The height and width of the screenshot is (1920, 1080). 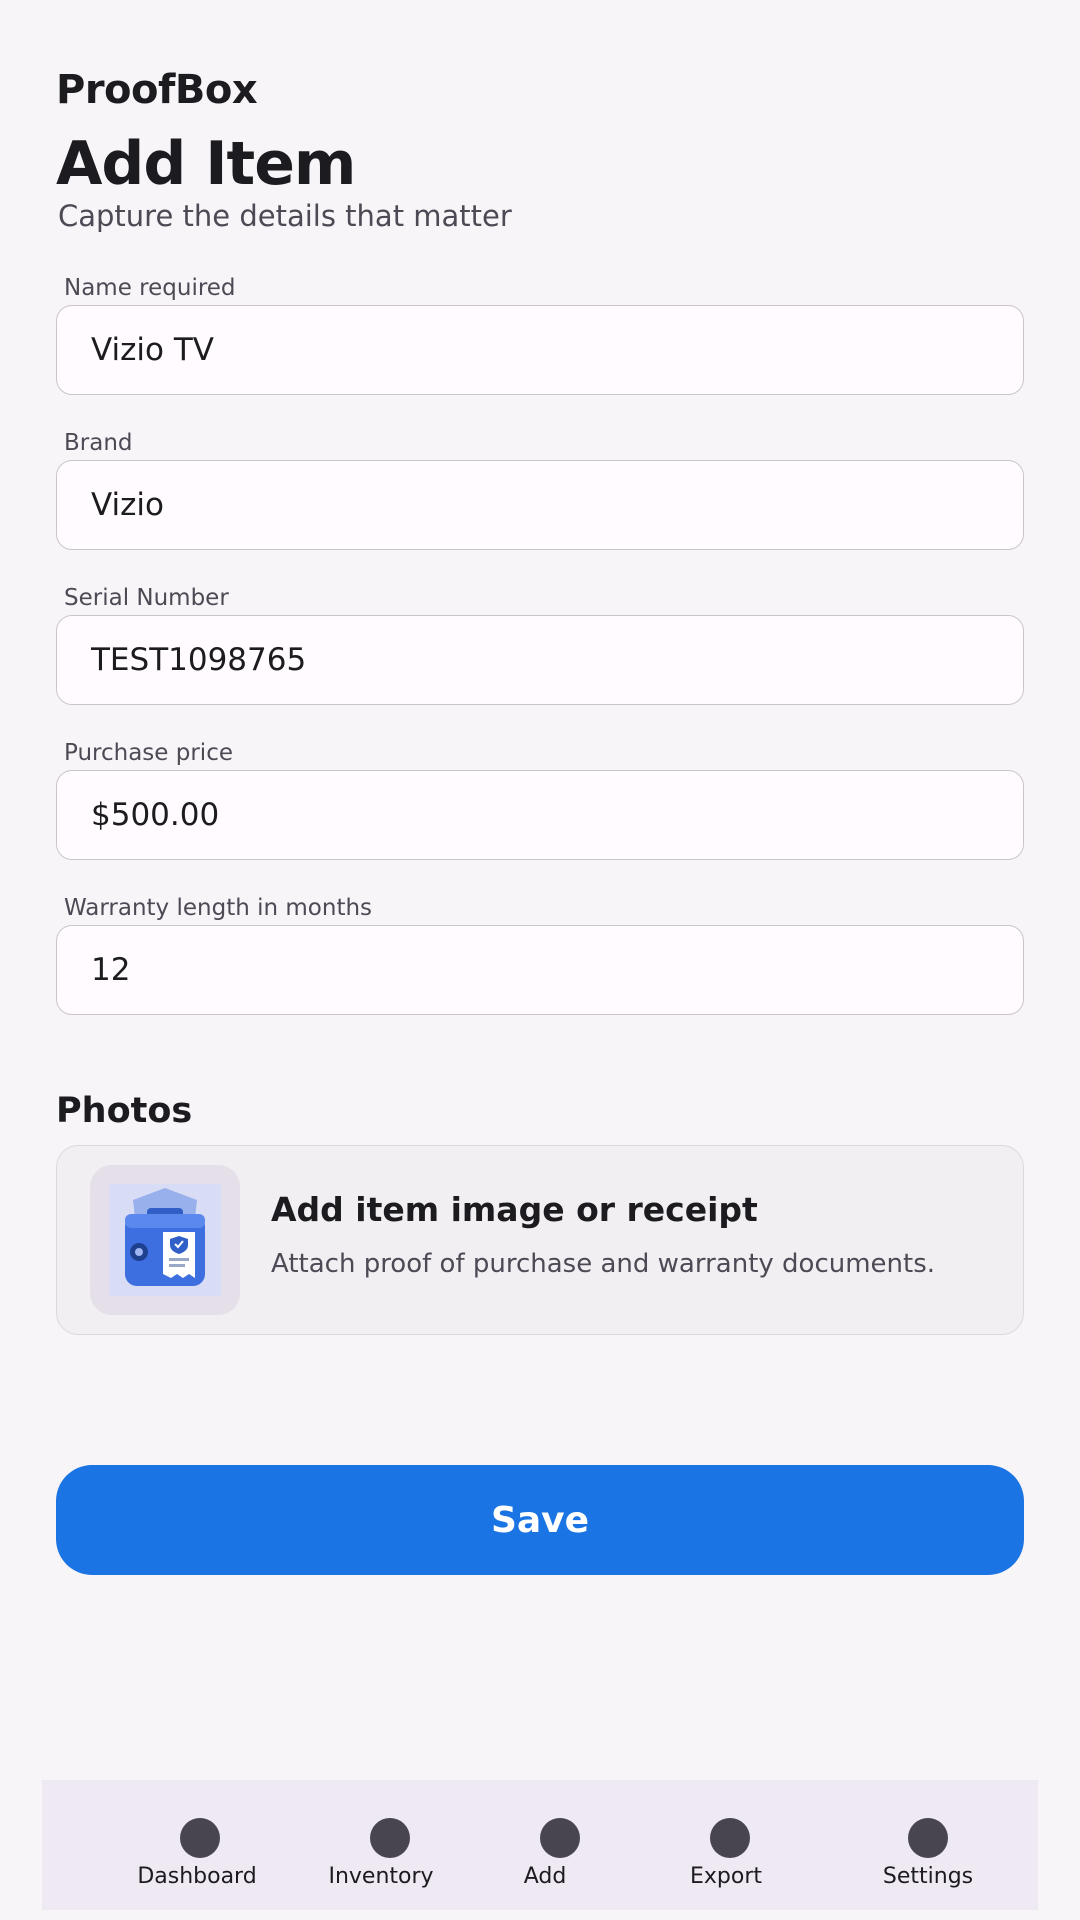 What do you see at coordinates (200, 1838) in the screenshot?
I see `dashboard-dot-icon` at bounding box center [200, 1838].